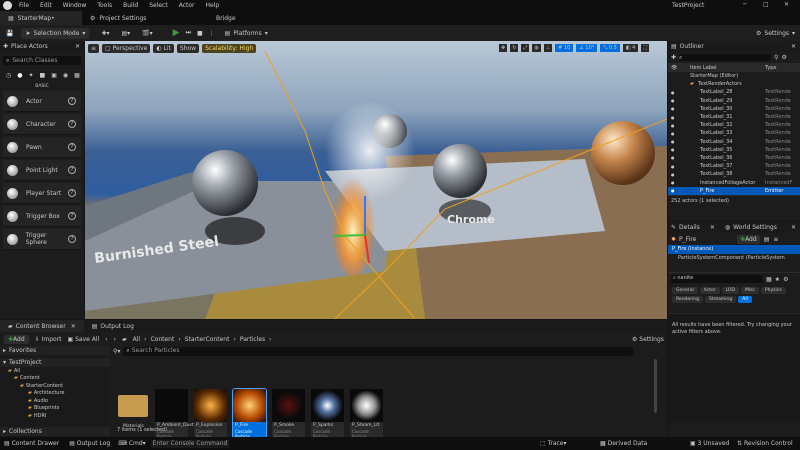  Describe the element at coordinates (709, 443) in the screenshot. I see `unsaved-button: ▣ 3 Unsaved` at that location.